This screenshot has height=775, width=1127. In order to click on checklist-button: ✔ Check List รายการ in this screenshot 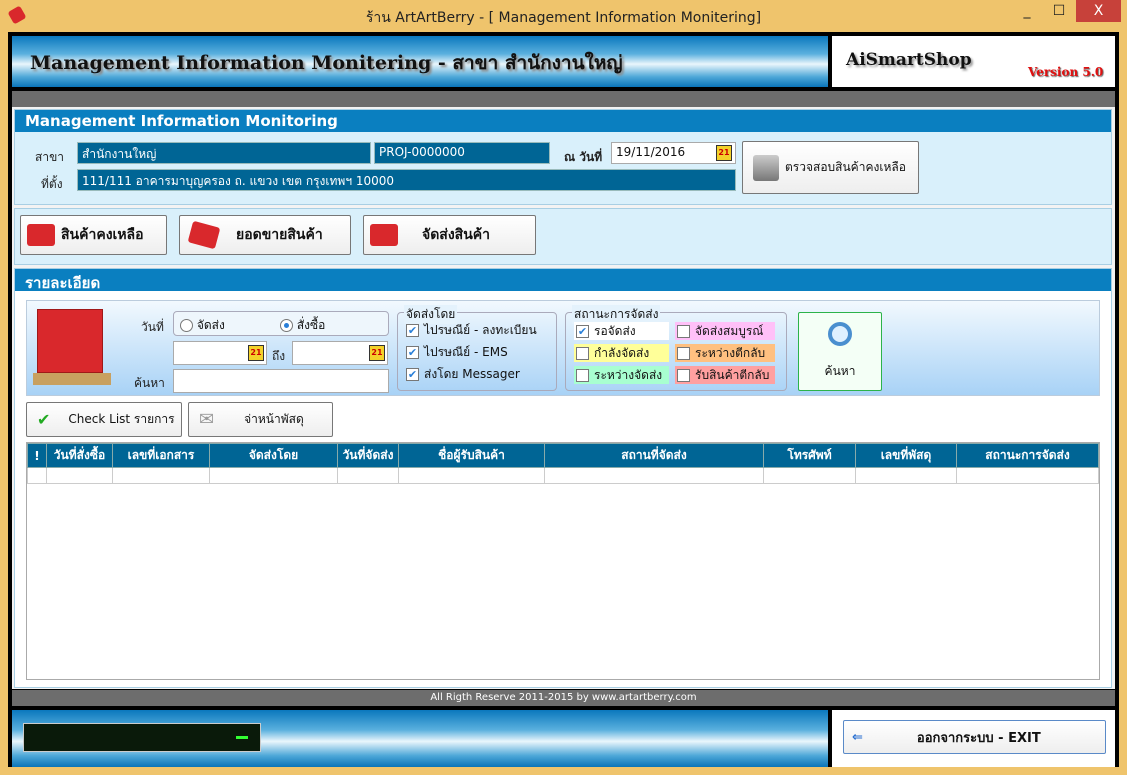, I will do `click(104, 419)`.